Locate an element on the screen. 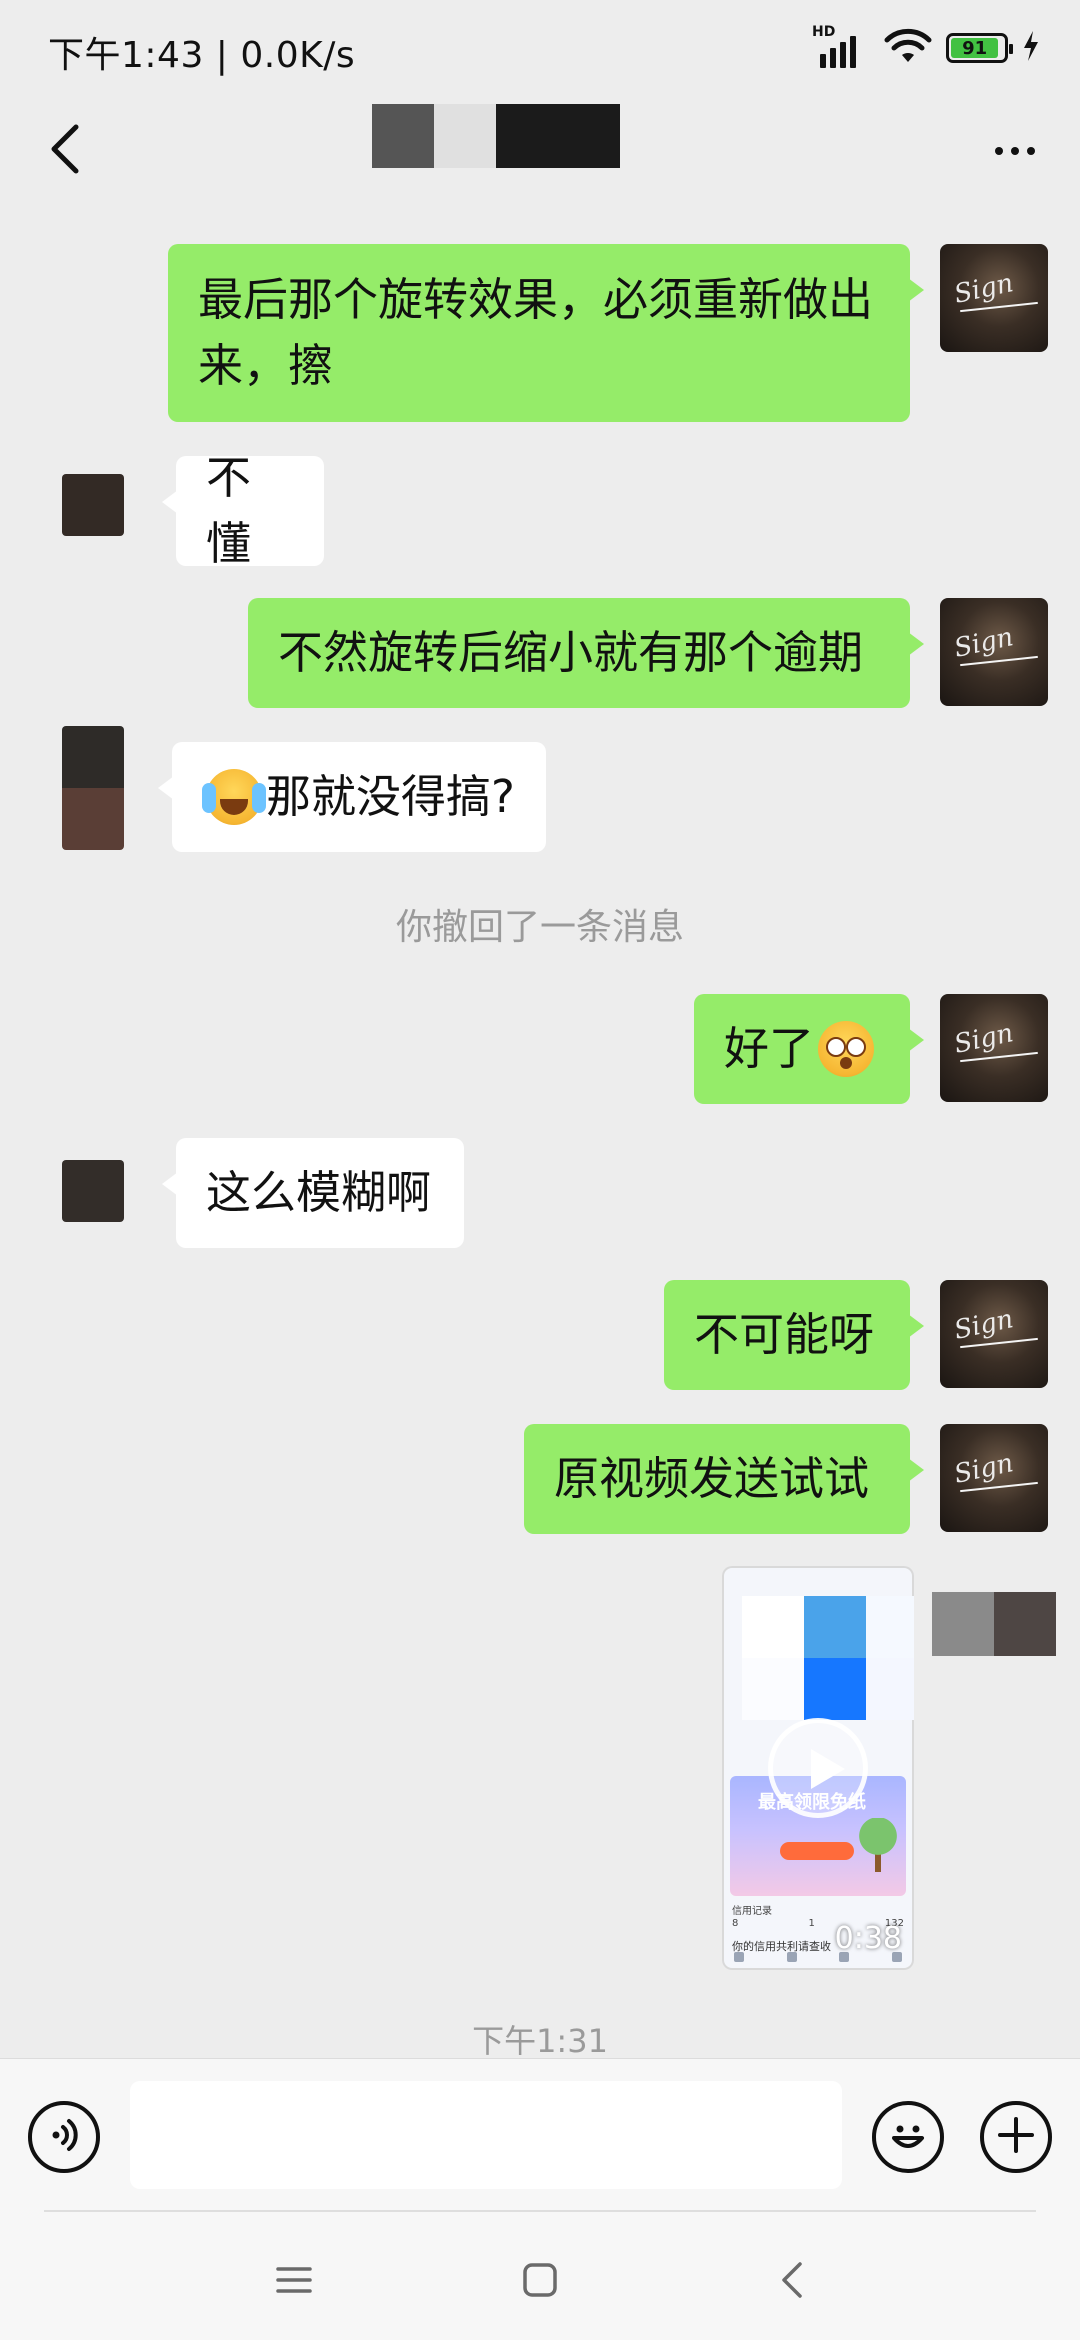 The width and height of the screenshot is (1080, 2340). astonished-face-icon is located at coordinates (846, 1049).